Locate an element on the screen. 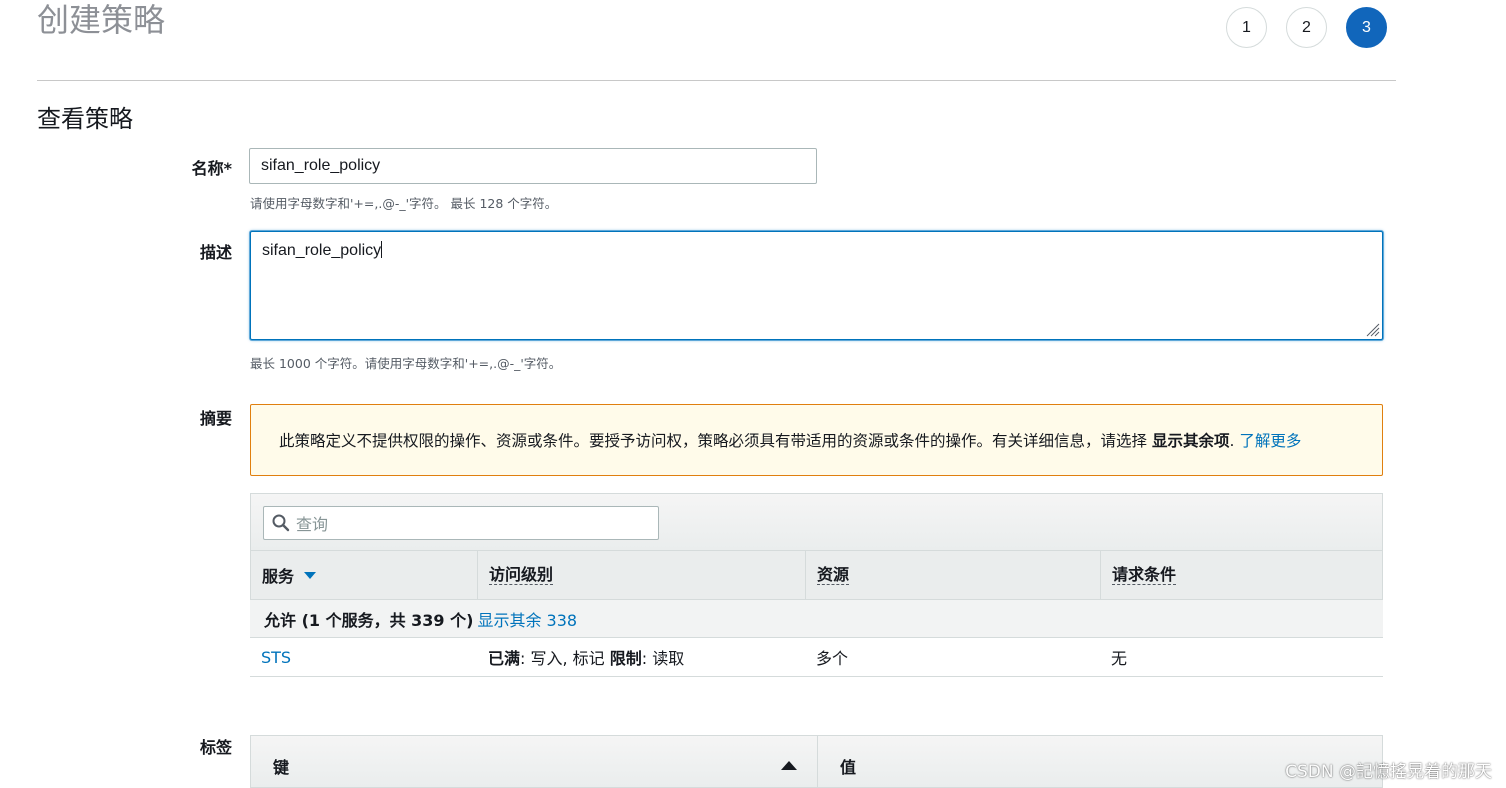 The height and width of the screenshot is (788, 1506). summary-label: 摘要 is located at coordinates (215, 418).